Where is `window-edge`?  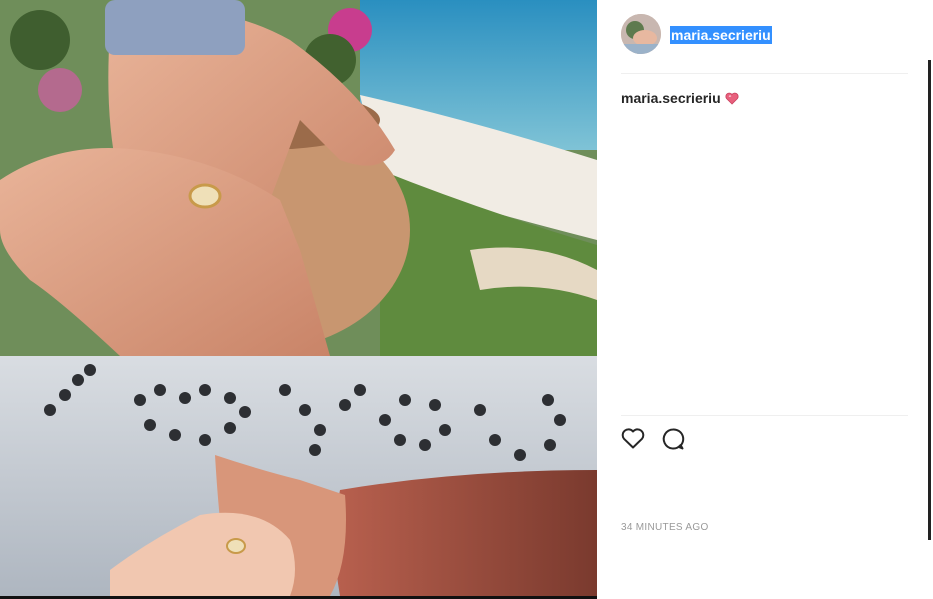
window-edge is located at coordinates (929, 300).